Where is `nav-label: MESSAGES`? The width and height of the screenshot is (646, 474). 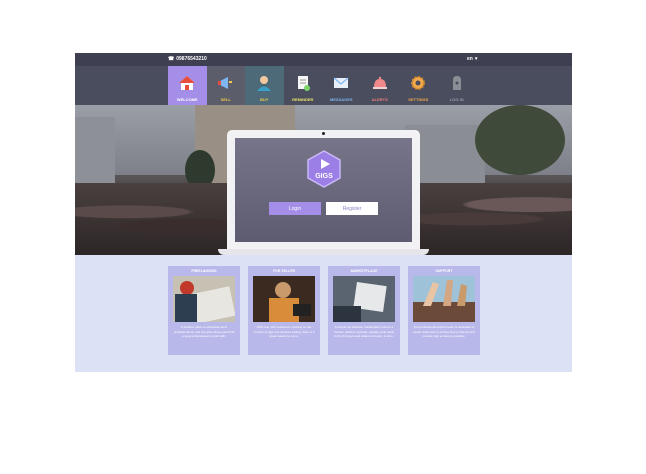 nav-label: MESSAGES is located at coordinates (341, 99).